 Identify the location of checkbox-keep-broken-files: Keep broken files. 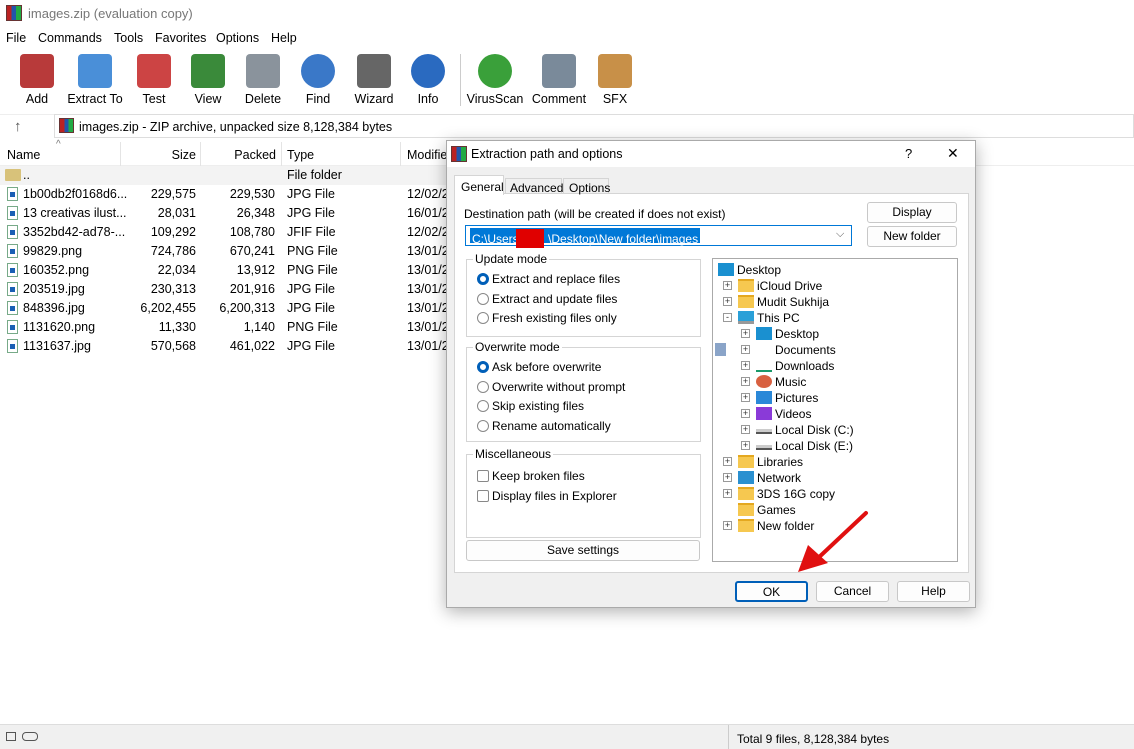
(531, 476).